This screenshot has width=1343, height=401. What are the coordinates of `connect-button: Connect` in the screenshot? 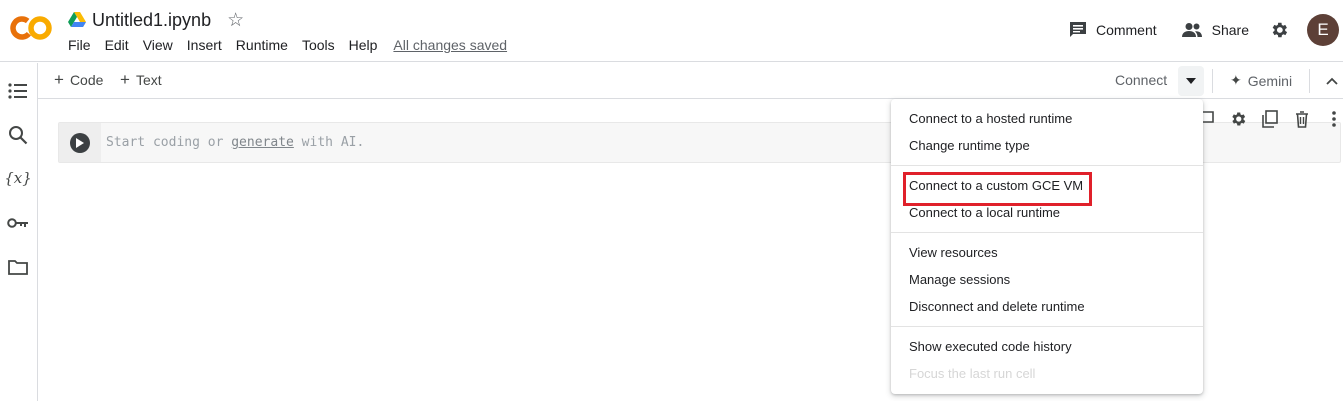 It's located at (1141, 80).